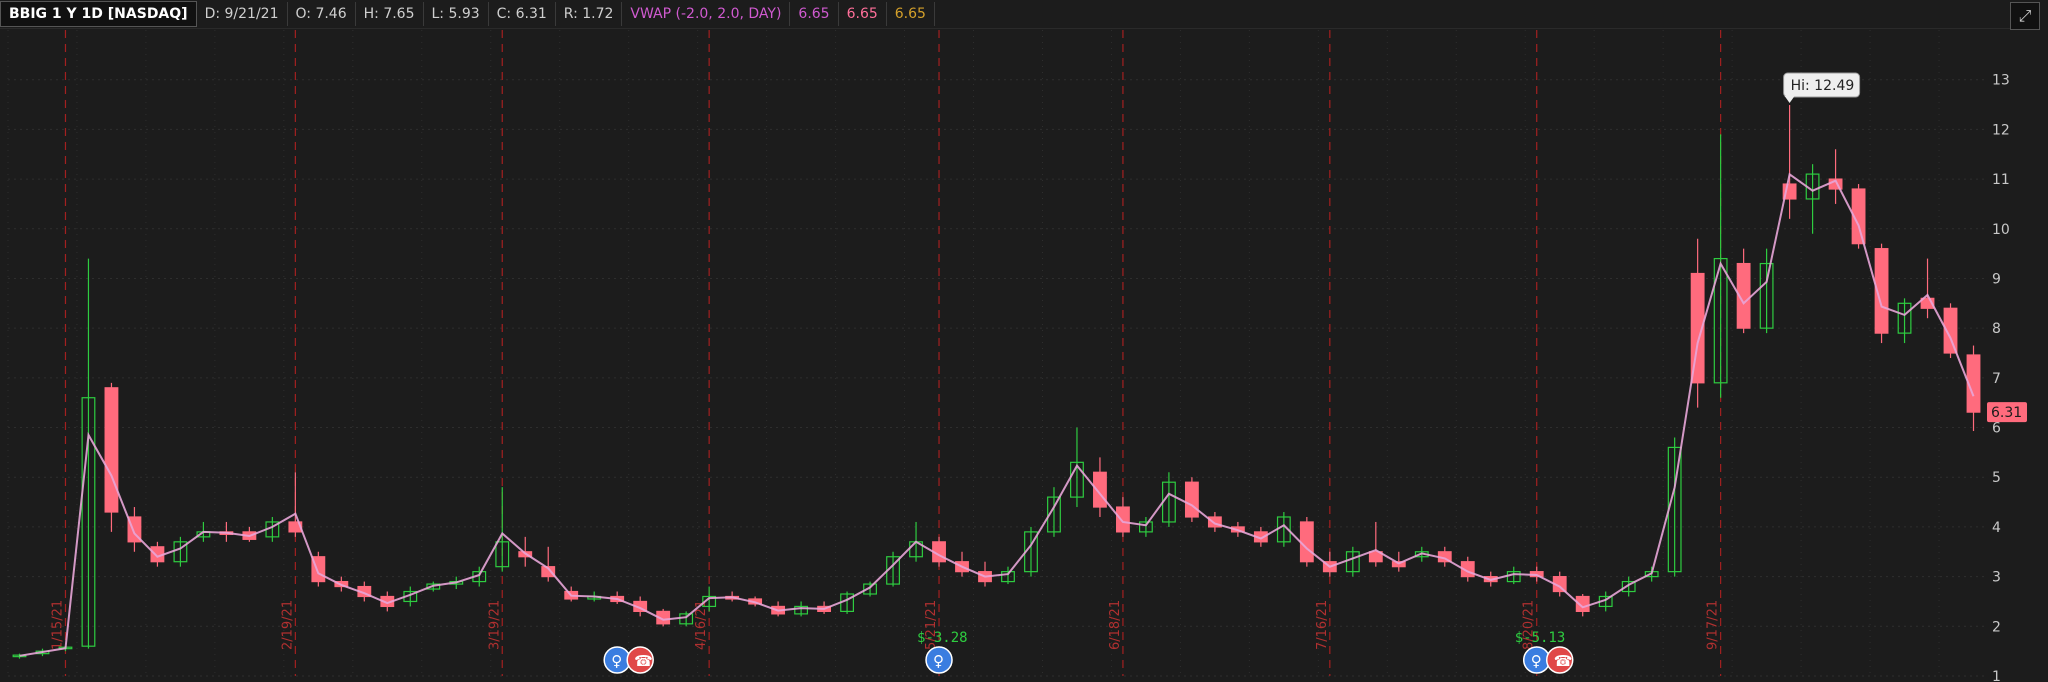 The width and height of the screenshot is (2048, 682). What do you see at coordinates (1713, 625) in the screenshot?
I see `x-tick-label: 9/17/21` at bounding box center [1713, 625].